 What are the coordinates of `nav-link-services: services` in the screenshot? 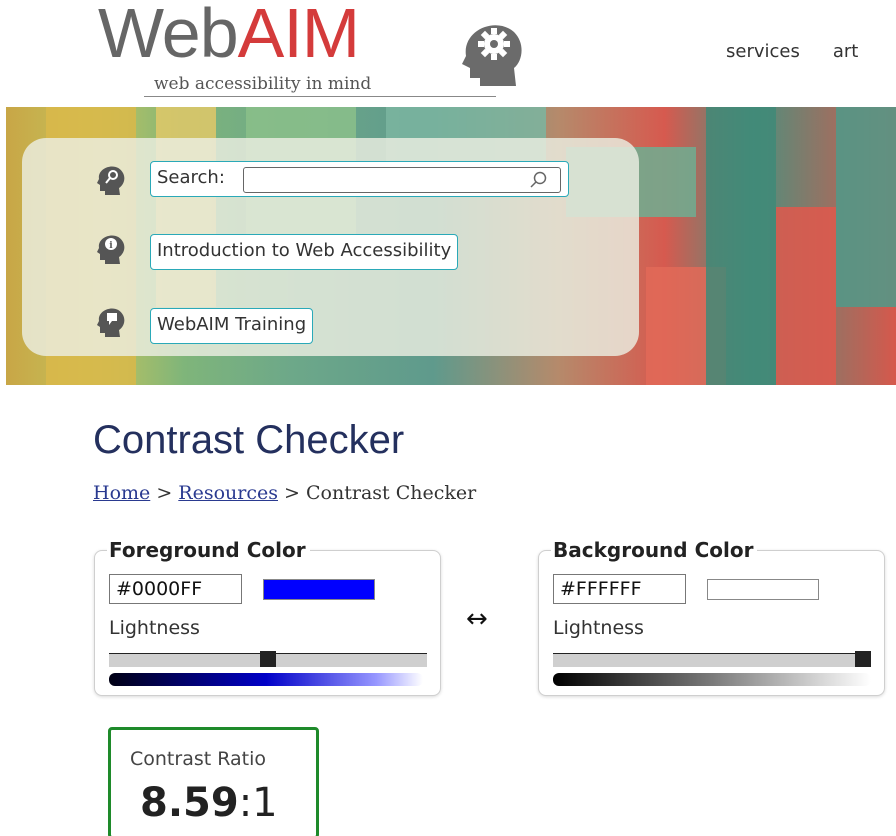 It's located at (763, 51).